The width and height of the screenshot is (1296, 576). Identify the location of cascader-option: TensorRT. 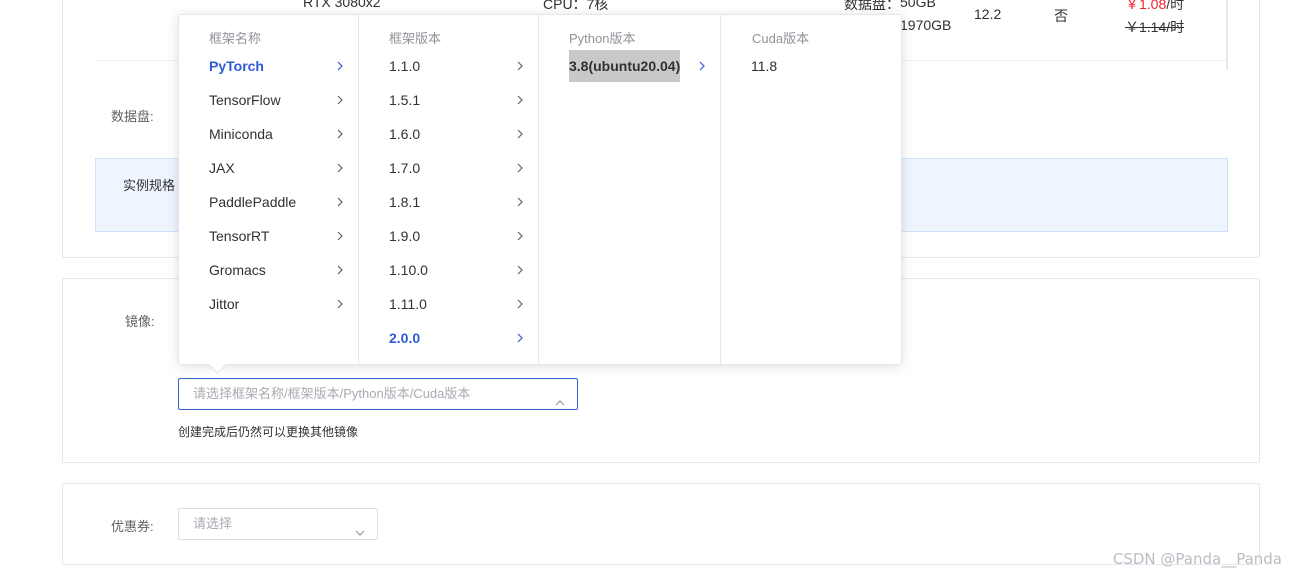
(268, 236).